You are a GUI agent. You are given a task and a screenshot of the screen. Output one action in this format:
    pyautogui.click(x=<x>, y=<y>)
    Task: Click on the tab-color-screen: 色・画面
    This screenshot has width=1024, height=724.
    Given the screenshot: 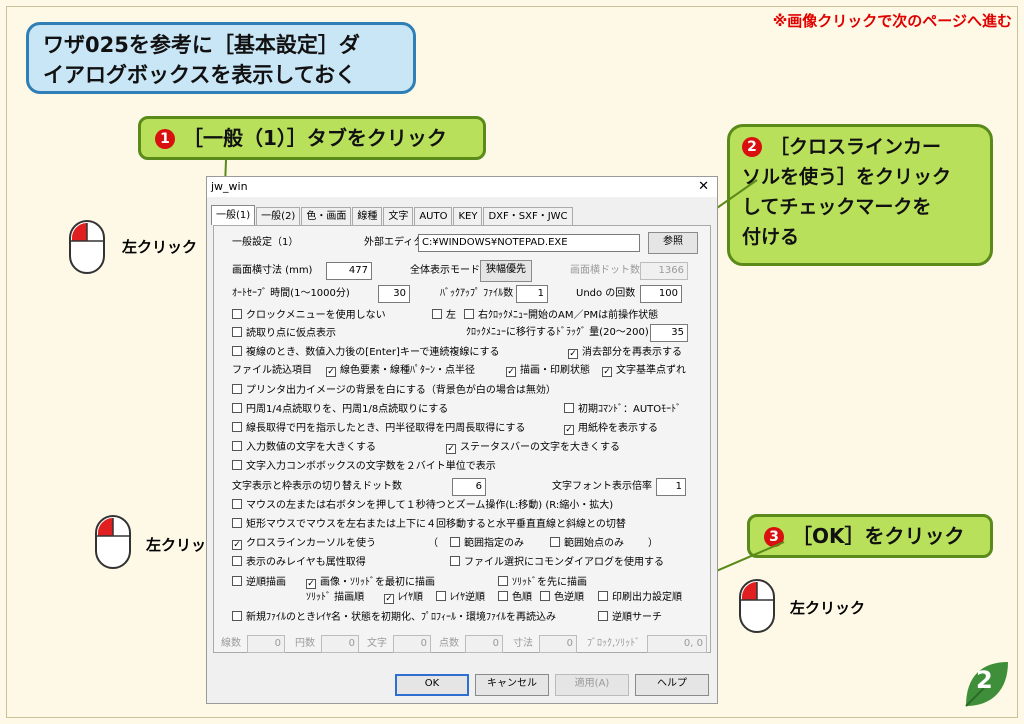 What is the action you would take?
    pyautogui.click(x=326, y=216)
    